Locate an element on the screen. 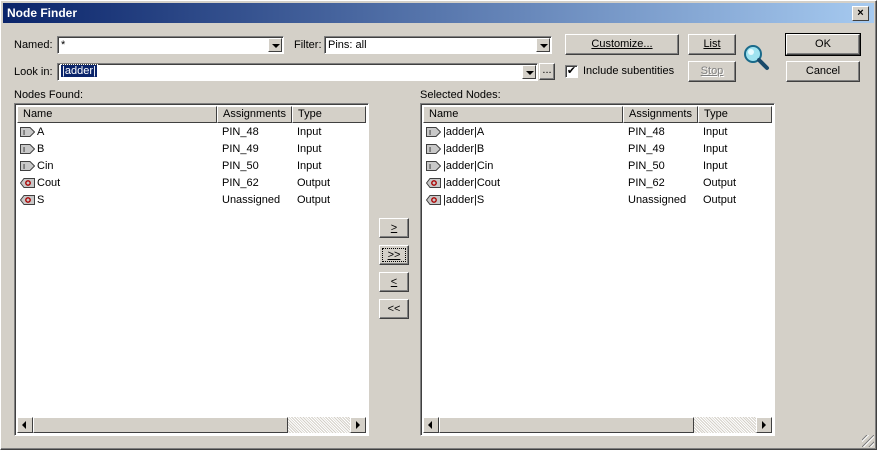 Image resolution: width=877 pixels, height=450 pixels. include-subentities-checkbox: ✔ is located at coordinates (571, 71).